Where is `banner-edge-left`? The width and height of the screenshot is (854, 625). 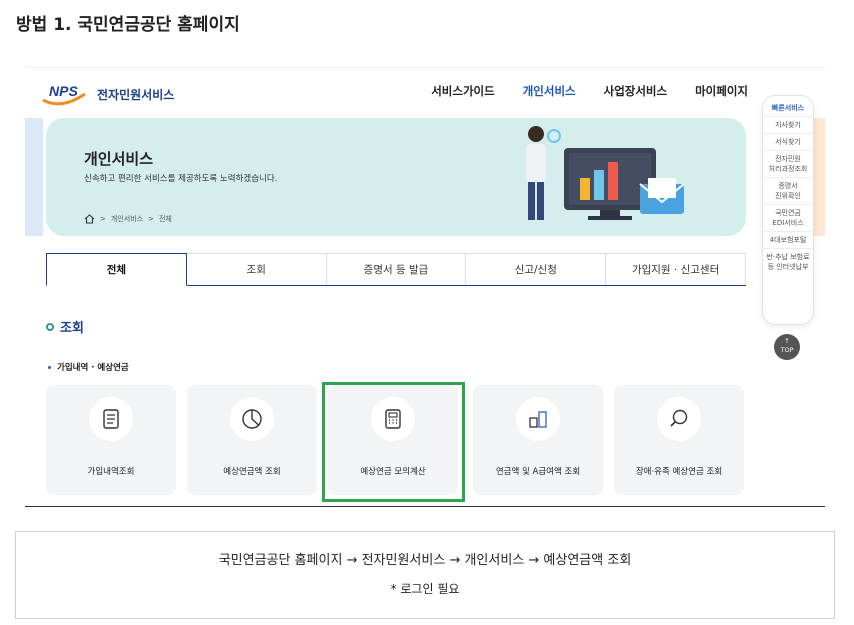
banner-edge-left is located at coordinates (34, 177).